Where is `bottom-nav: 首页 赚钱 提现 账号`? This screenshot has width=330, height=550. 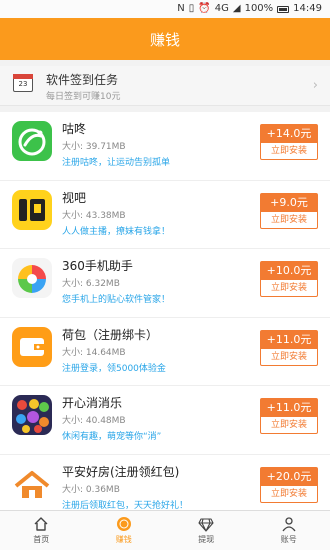 bottom-nav: 首页 赚钱 提现 账号 is located at coordinates (165, 530).